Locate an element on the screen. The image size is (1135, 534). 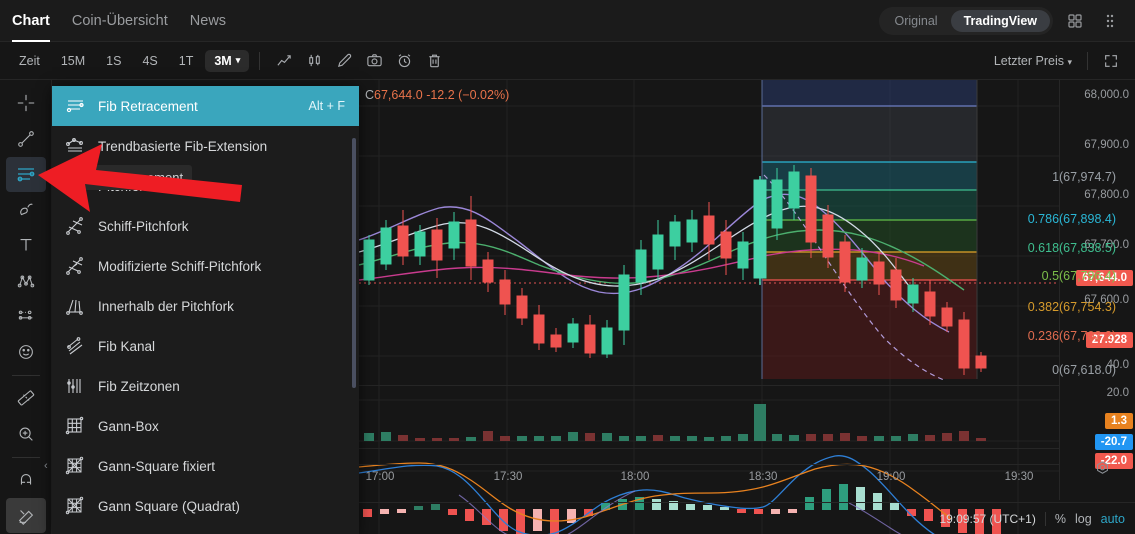
rail-divider is located at coordinates (25, 375).